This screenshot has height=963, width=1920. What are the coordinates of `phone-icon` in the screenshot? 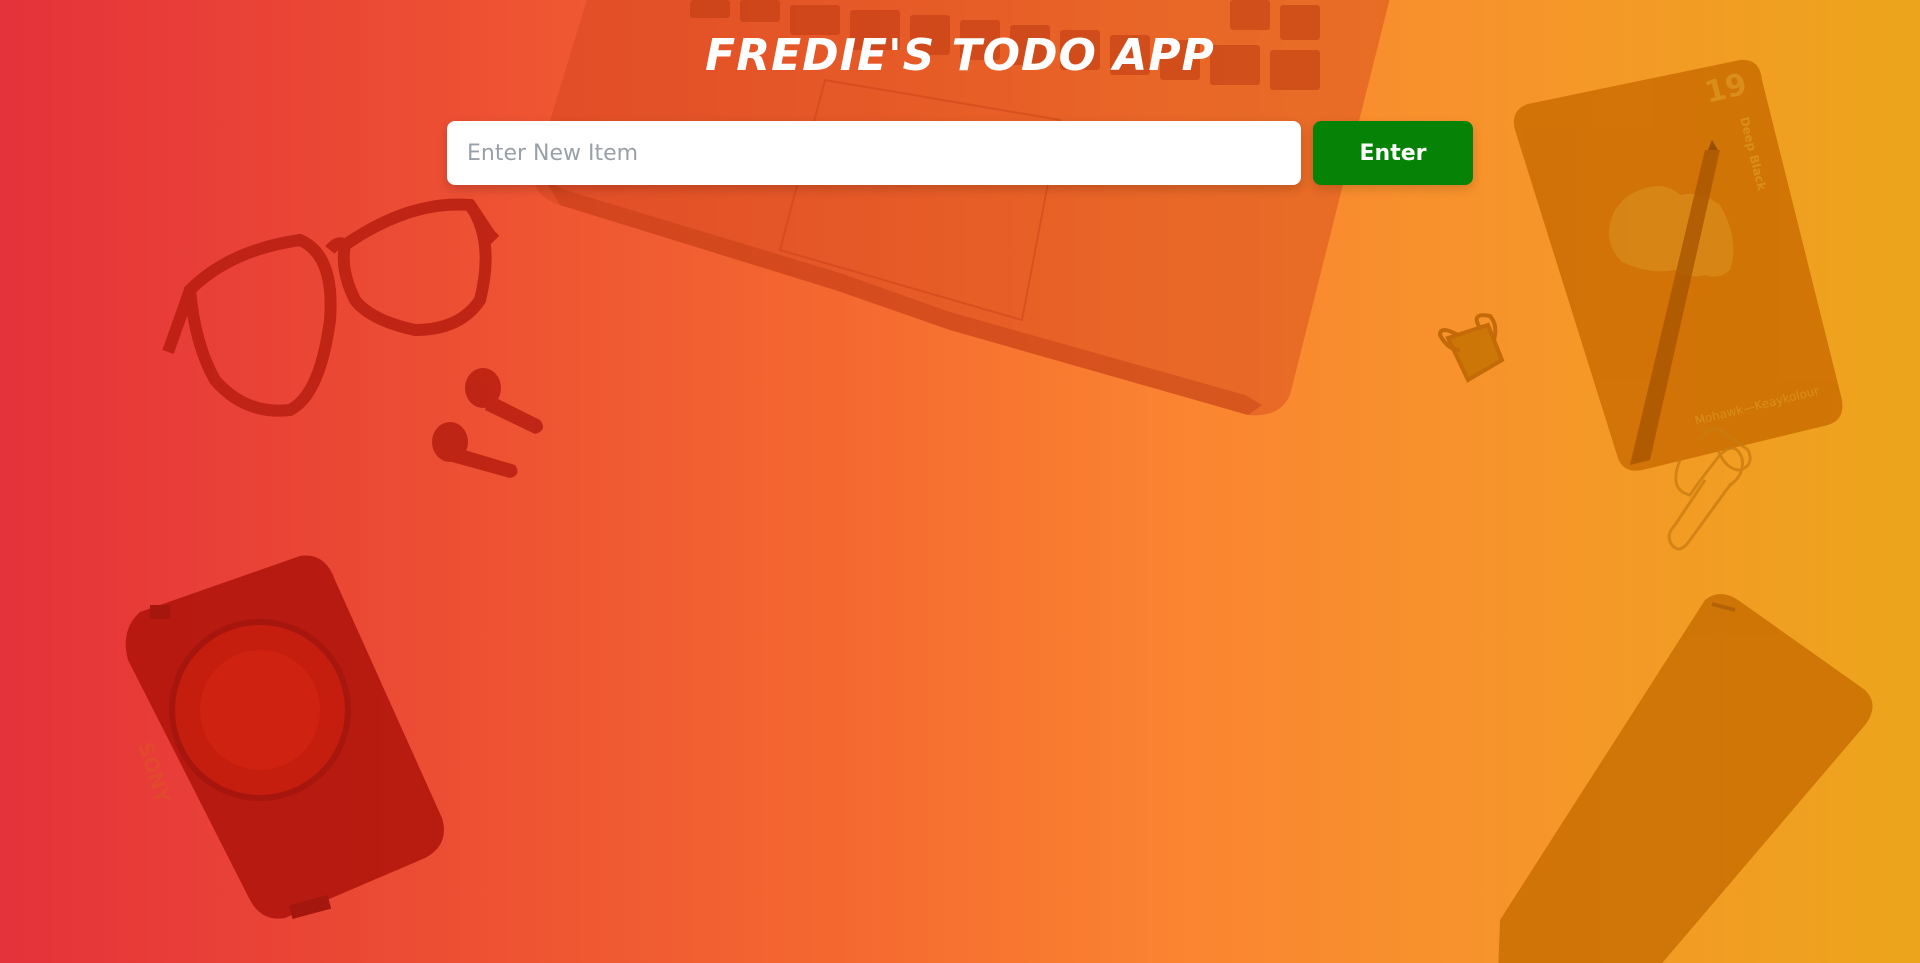 It's located at (1685, 778).